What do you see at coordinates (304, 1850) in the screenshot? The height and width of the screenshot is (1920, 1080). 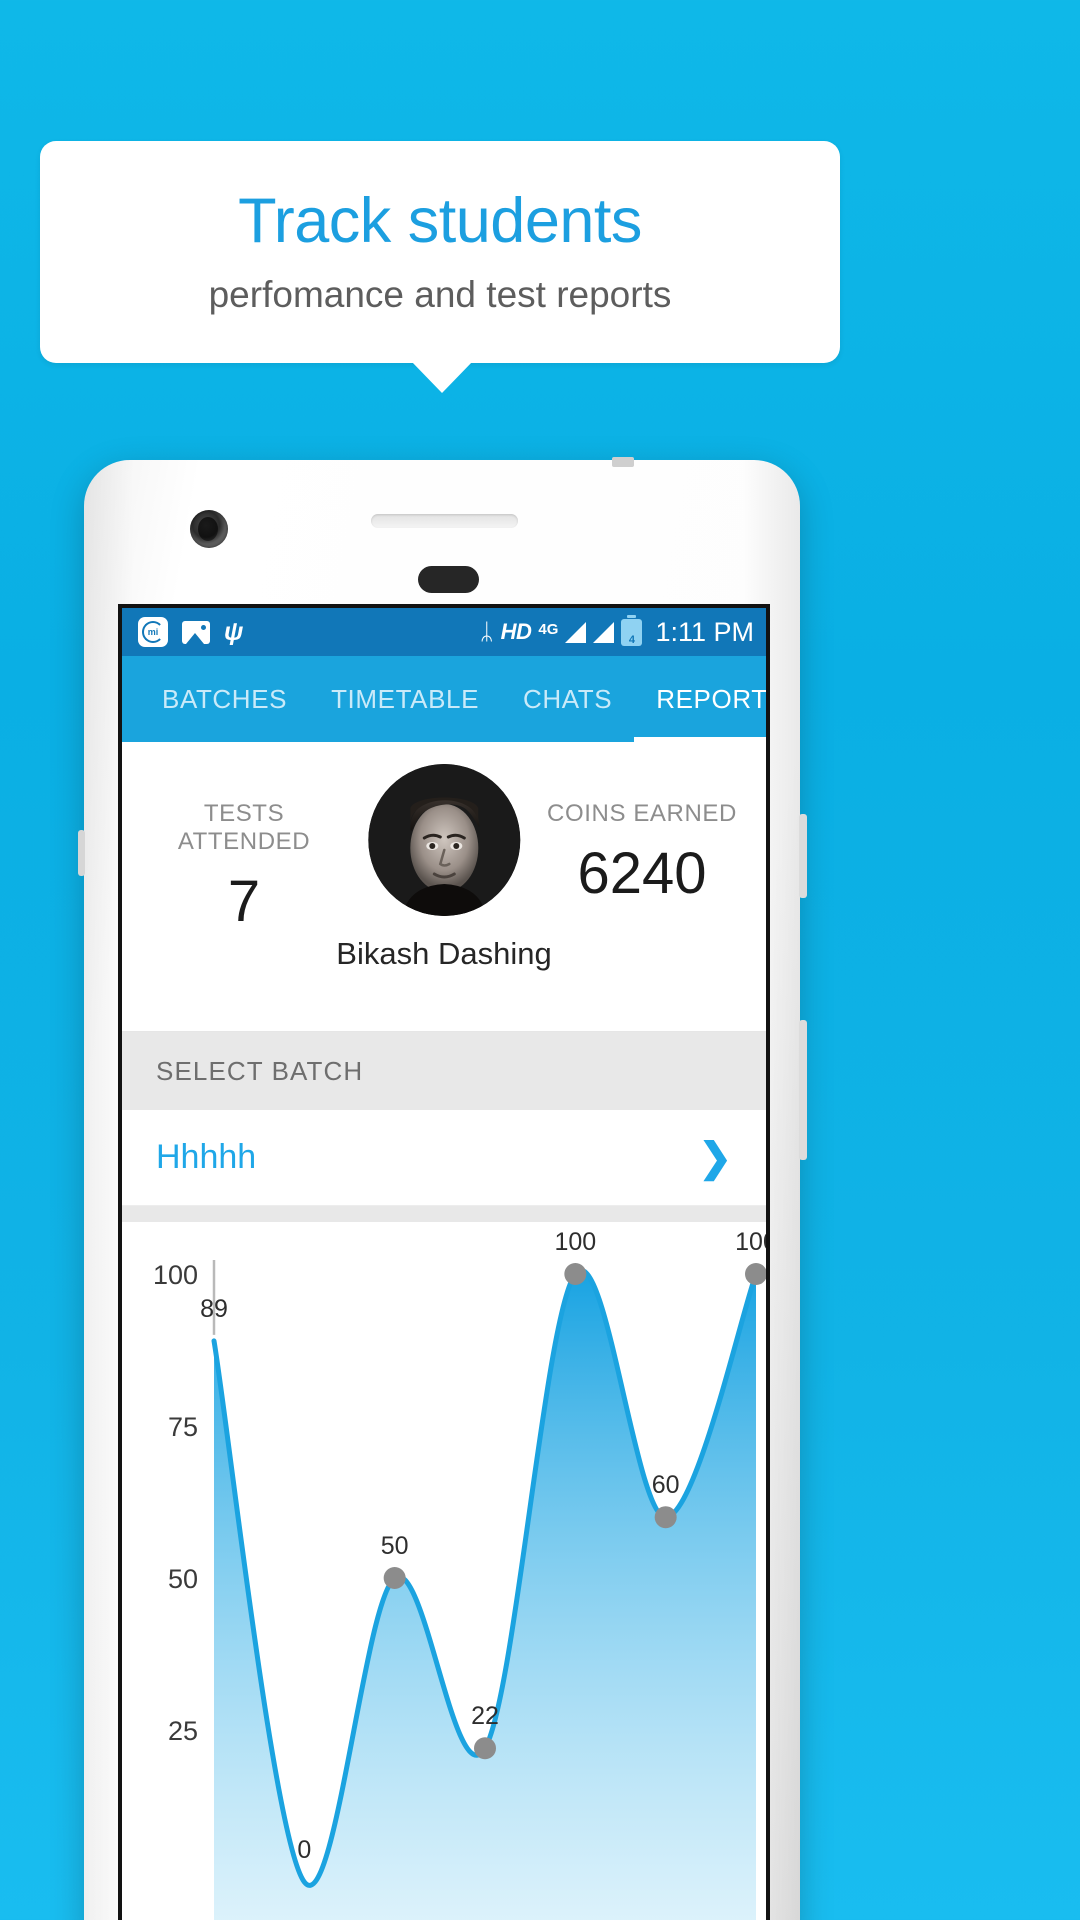 I see `chart-point-label: 0` at bounding box center [304, 1850].